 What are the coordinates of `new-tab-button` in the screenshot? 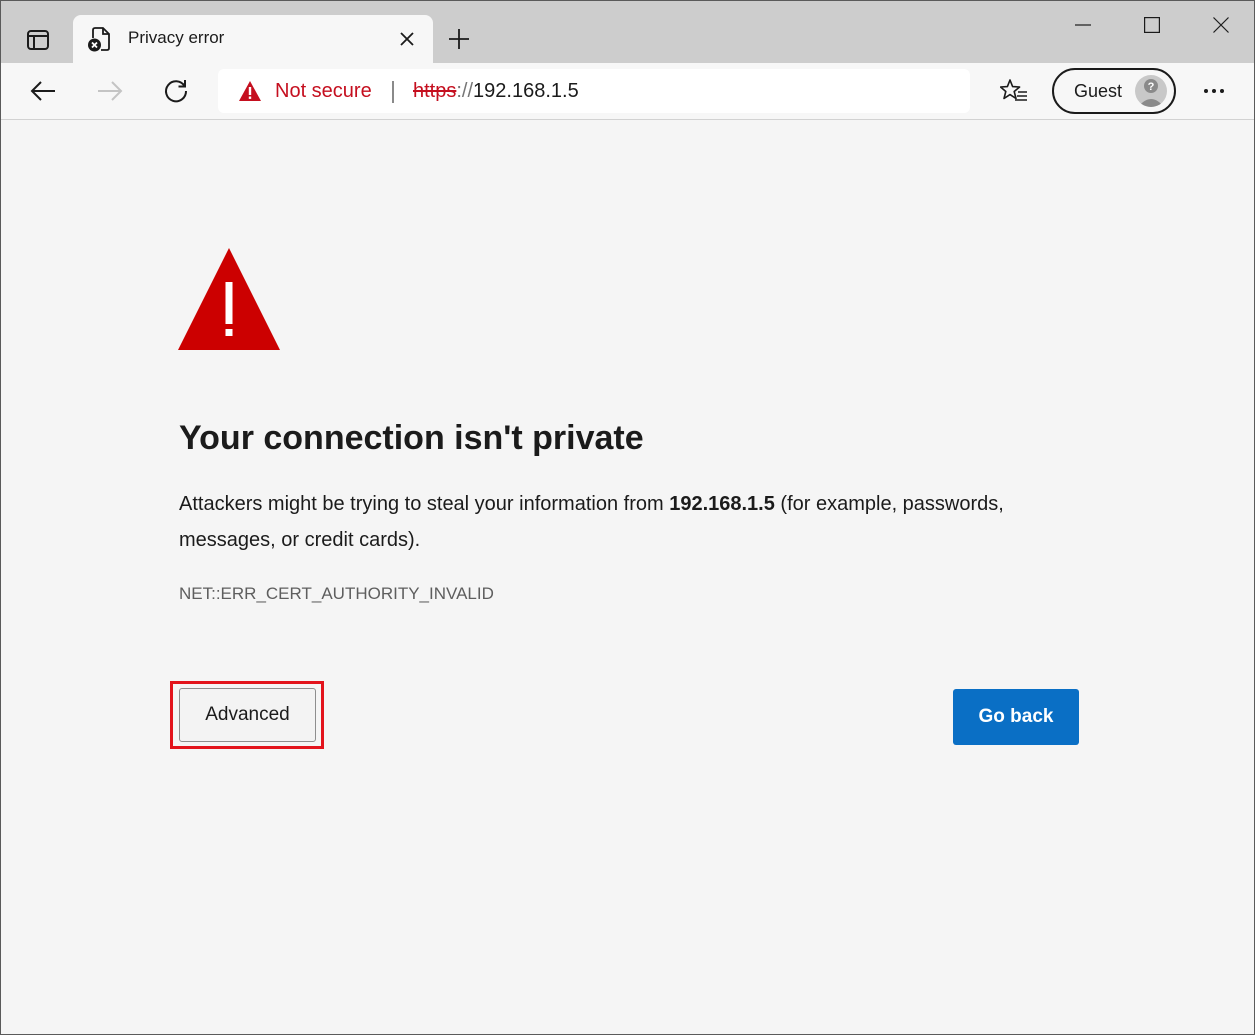 It's located at (459, 39).